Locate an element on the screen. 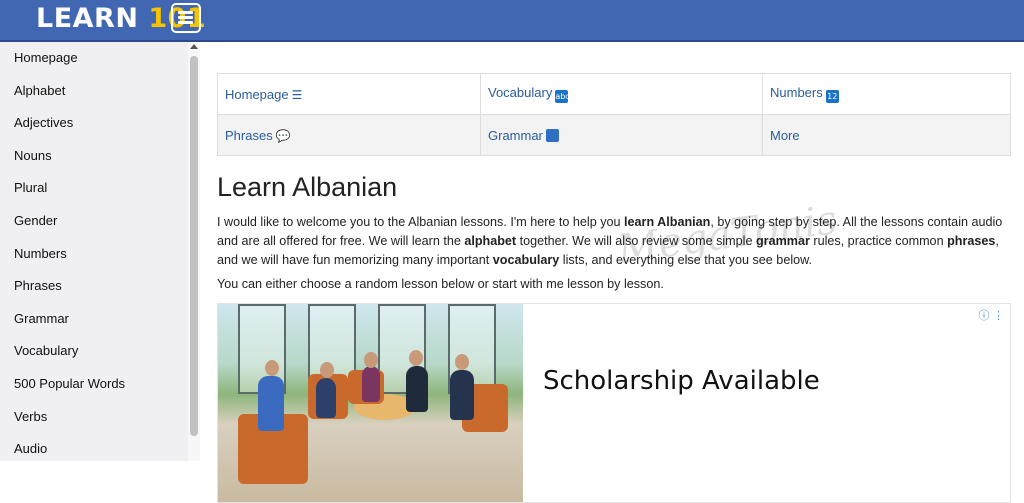 This screenshot has height=503, width=1024. intro-text: rules, practice common is located at coordinates (878, 241).